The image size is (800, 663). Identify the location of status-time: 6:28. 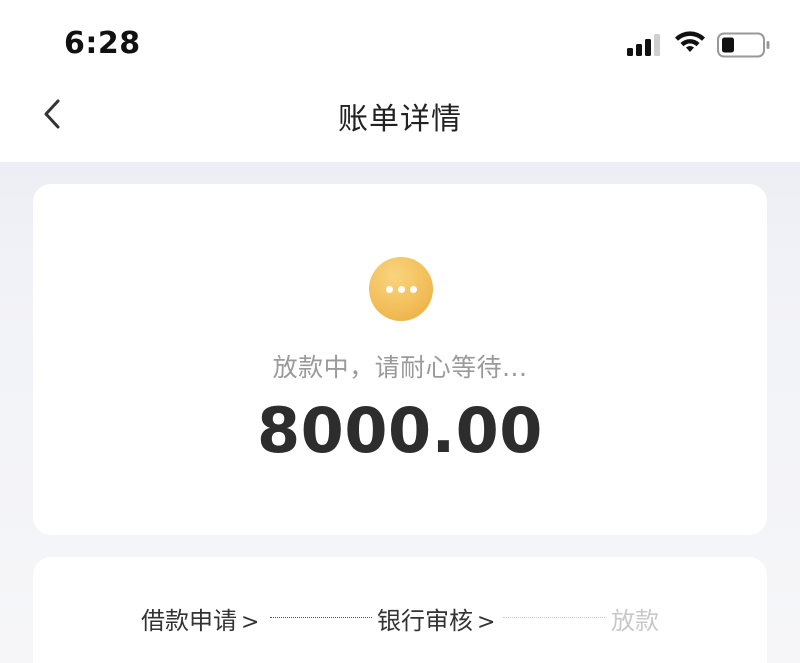
(102, 43).